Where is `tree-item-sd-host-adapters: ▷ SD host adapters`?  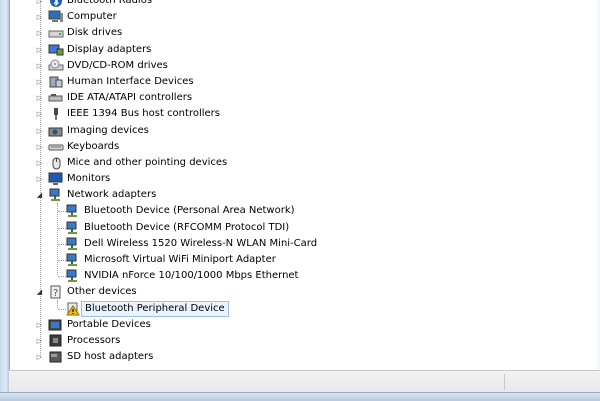 tree-item-sd-host-adapters: ▷ SD host adapters is located at coordinates (305, 357).